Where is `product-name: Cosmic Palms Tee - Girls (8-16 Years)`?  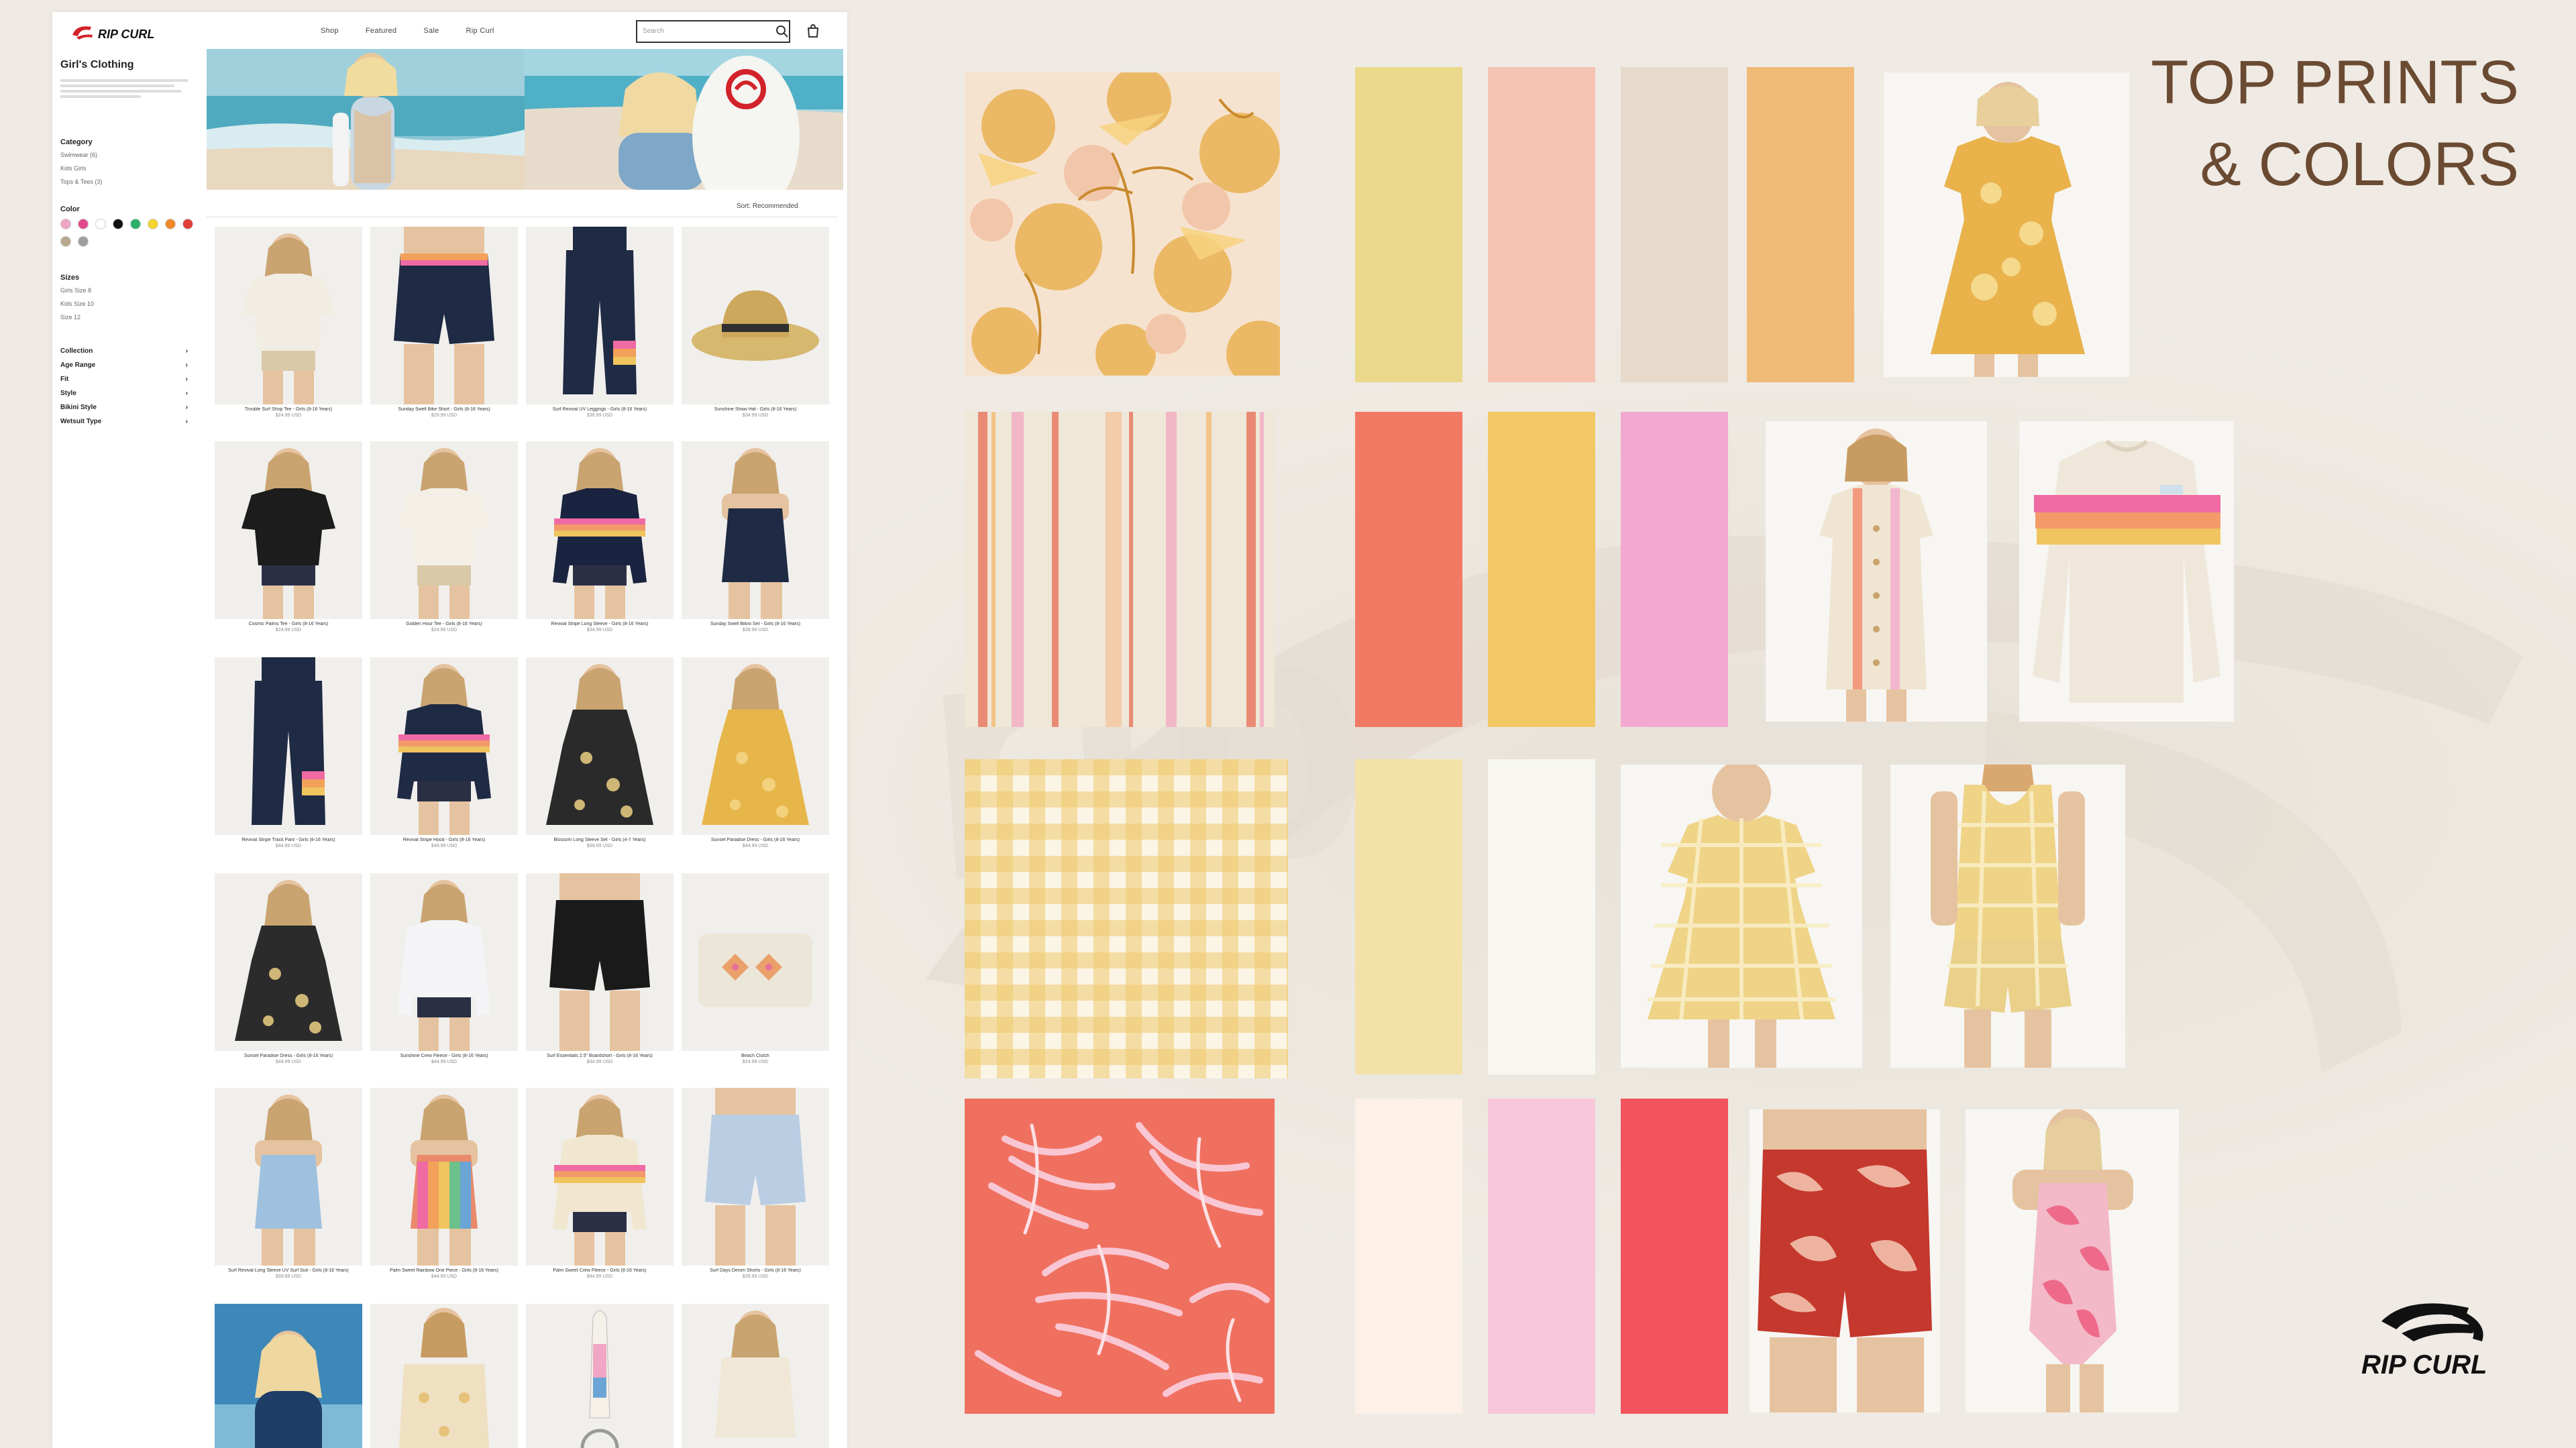
product-name: Cosmic Palms Tee - Girls (8-16 Years) is located at coordinates (288, 624).